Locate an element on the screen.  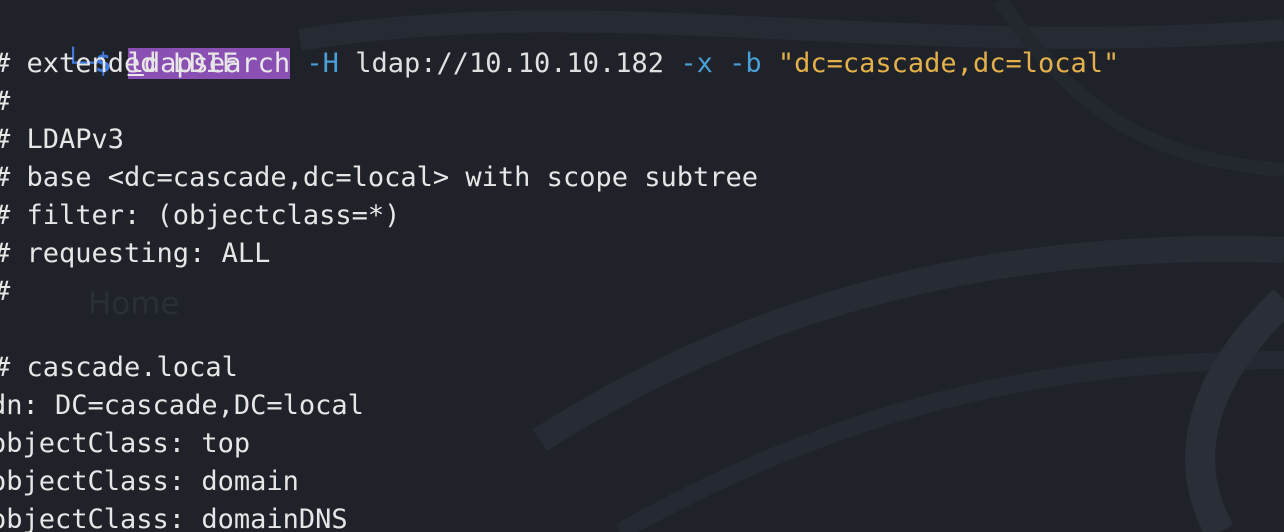
flag-h: -H is located at coordinates (322, 63).